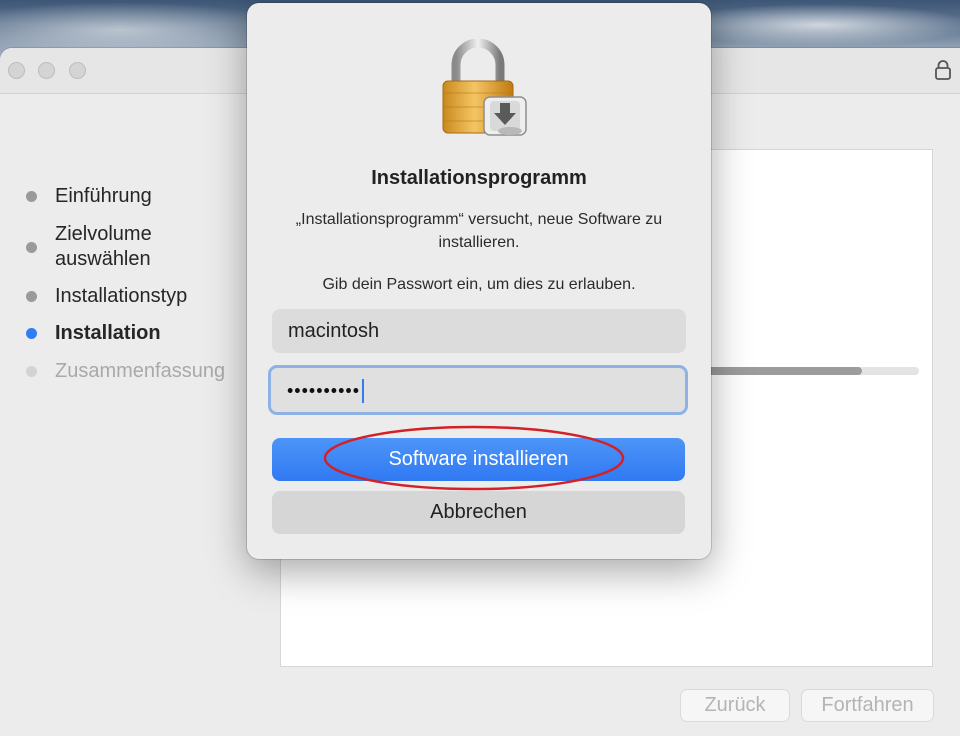 This screenshot has height=736, width=960. I want to click on password-field: ••••••••••, so click(478, 390).